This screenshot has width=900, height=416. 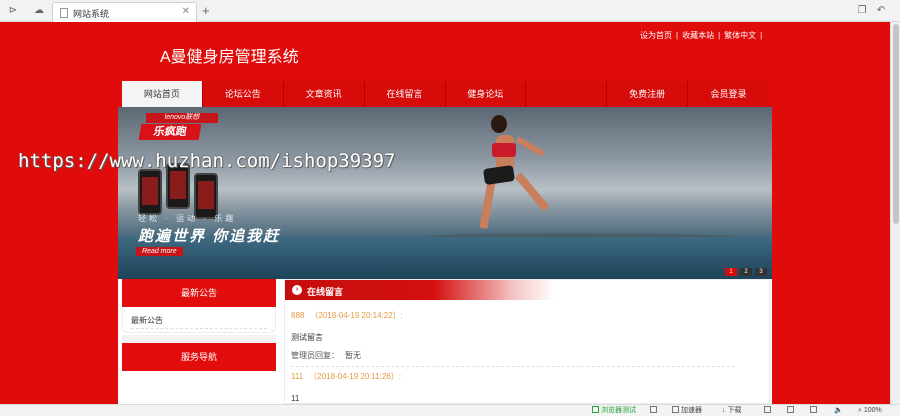 I want to click on download-button: ↓ 下载, so click(x=731, y=411).